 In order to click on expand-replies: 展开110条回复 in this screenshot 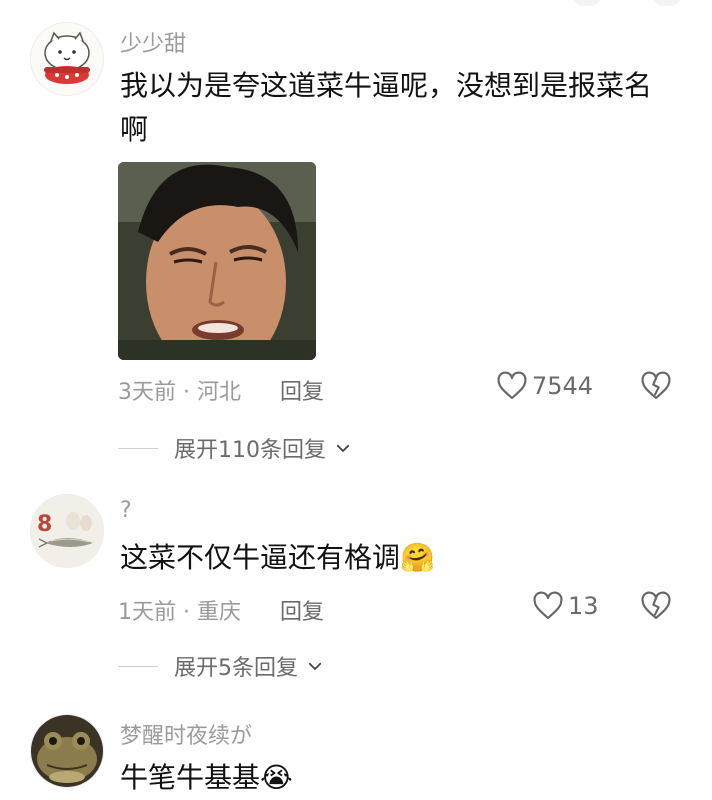, I will do `click(235, 448)`.